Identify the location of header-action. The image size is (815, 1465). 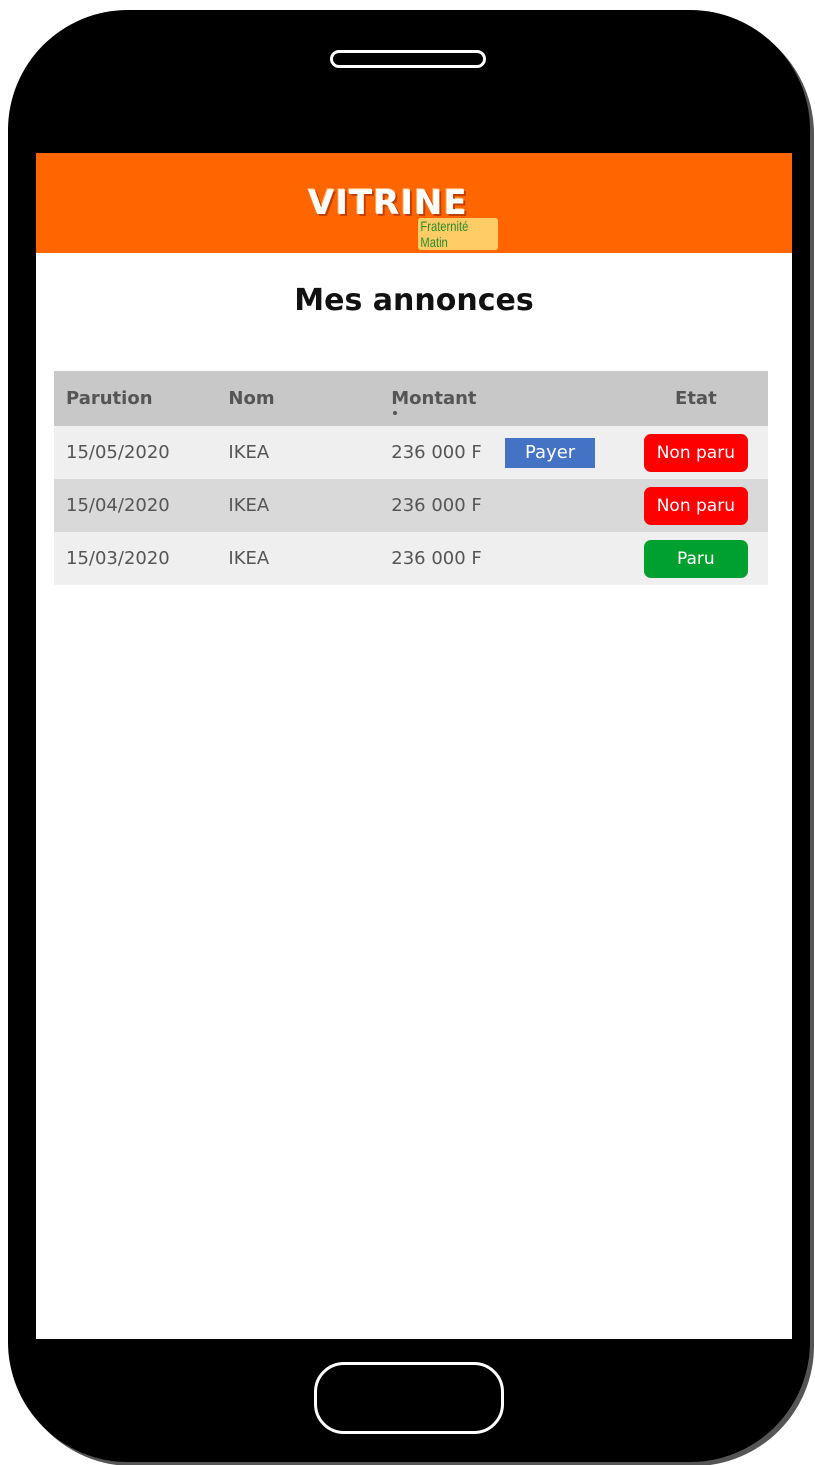
(564, 398).